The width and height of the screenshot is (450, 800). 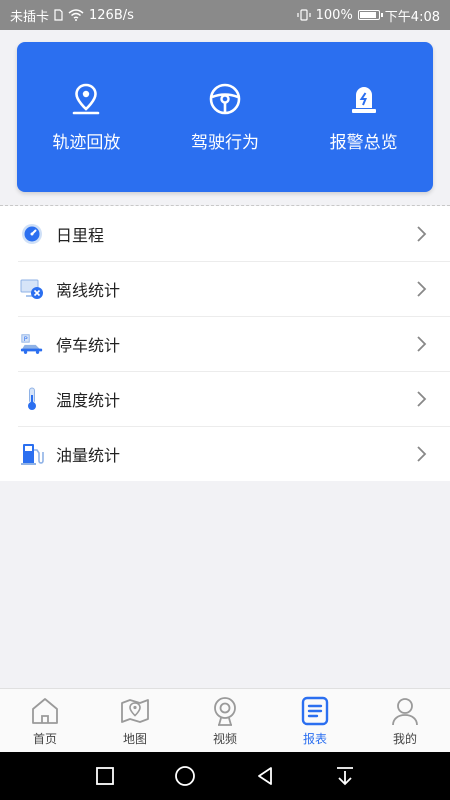 I want to click on nav-video: 视频, so click(x=225, y=721).